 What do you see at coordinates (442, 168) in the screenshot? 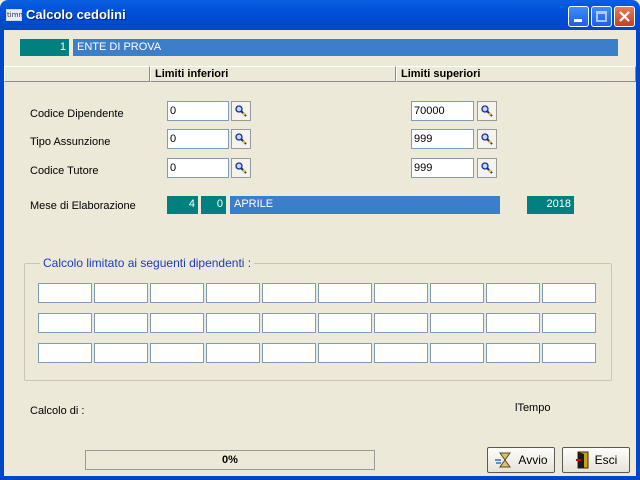
I see `codice-tutore-upper-input: 999` at bounding box center [442, 168].